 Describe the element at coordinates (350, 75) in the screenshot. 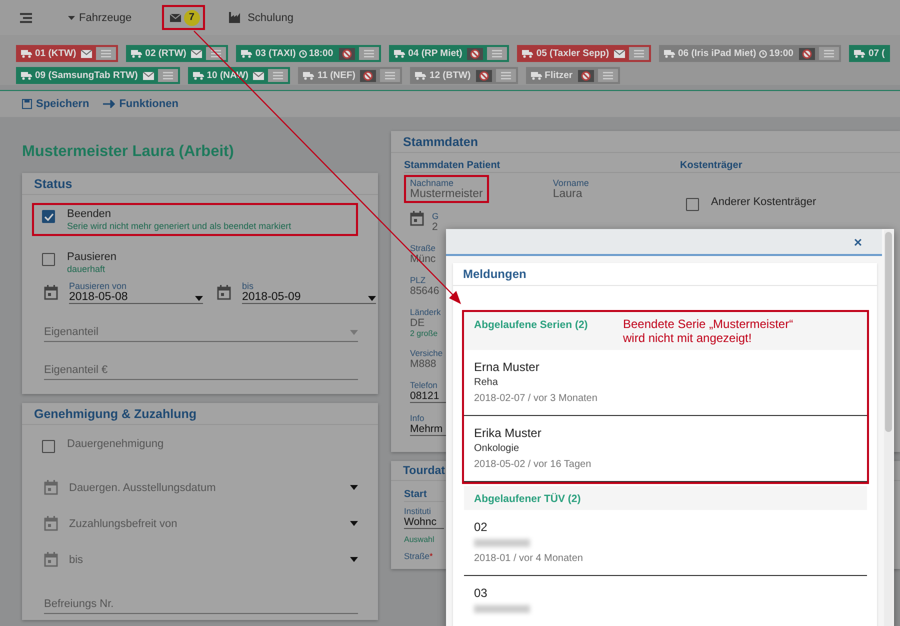

I see `vehicle-chip: 11 (NEF)` at that location.